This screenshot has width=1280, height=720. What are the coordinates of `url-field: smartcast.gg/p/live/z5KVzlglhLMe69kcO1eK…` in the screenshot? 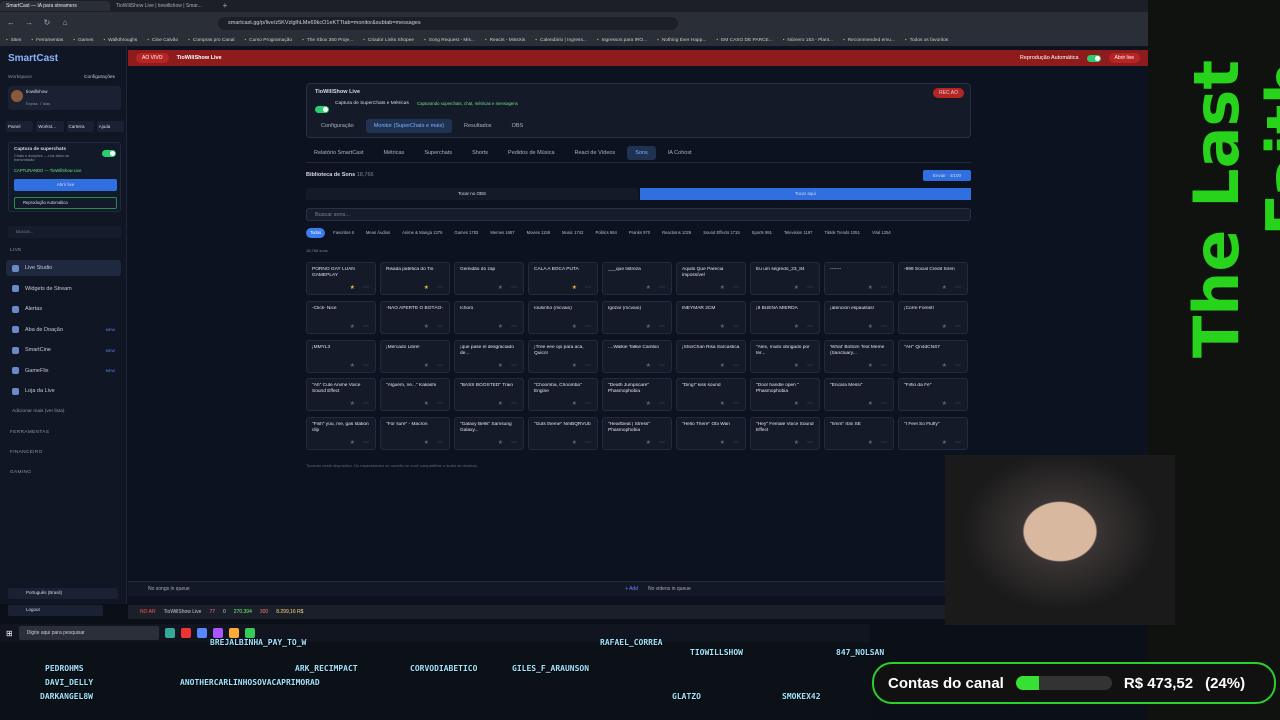 It's located at (448, 23).